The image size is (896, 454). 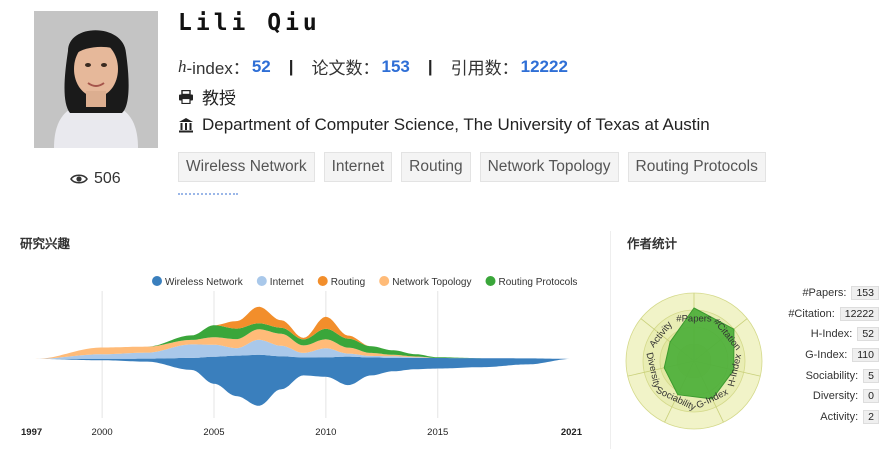 I want to click on stat-label: Activity:, so click(x=839, y=417).